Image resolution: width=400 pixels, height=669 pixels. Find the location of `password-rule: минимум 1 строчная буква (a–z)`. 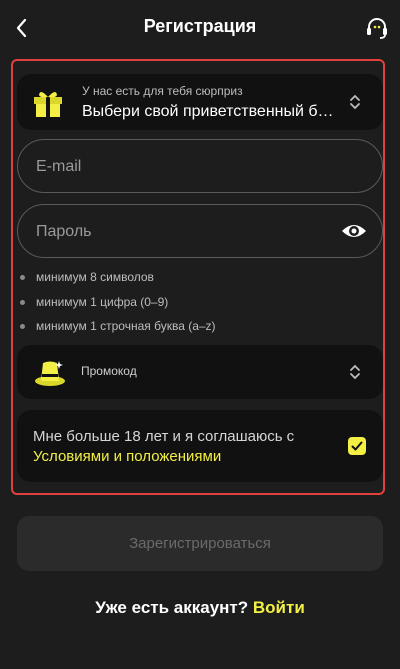

password-rule: минимум 1 строчная буква (a–z) is located at coordinates (118, 331).